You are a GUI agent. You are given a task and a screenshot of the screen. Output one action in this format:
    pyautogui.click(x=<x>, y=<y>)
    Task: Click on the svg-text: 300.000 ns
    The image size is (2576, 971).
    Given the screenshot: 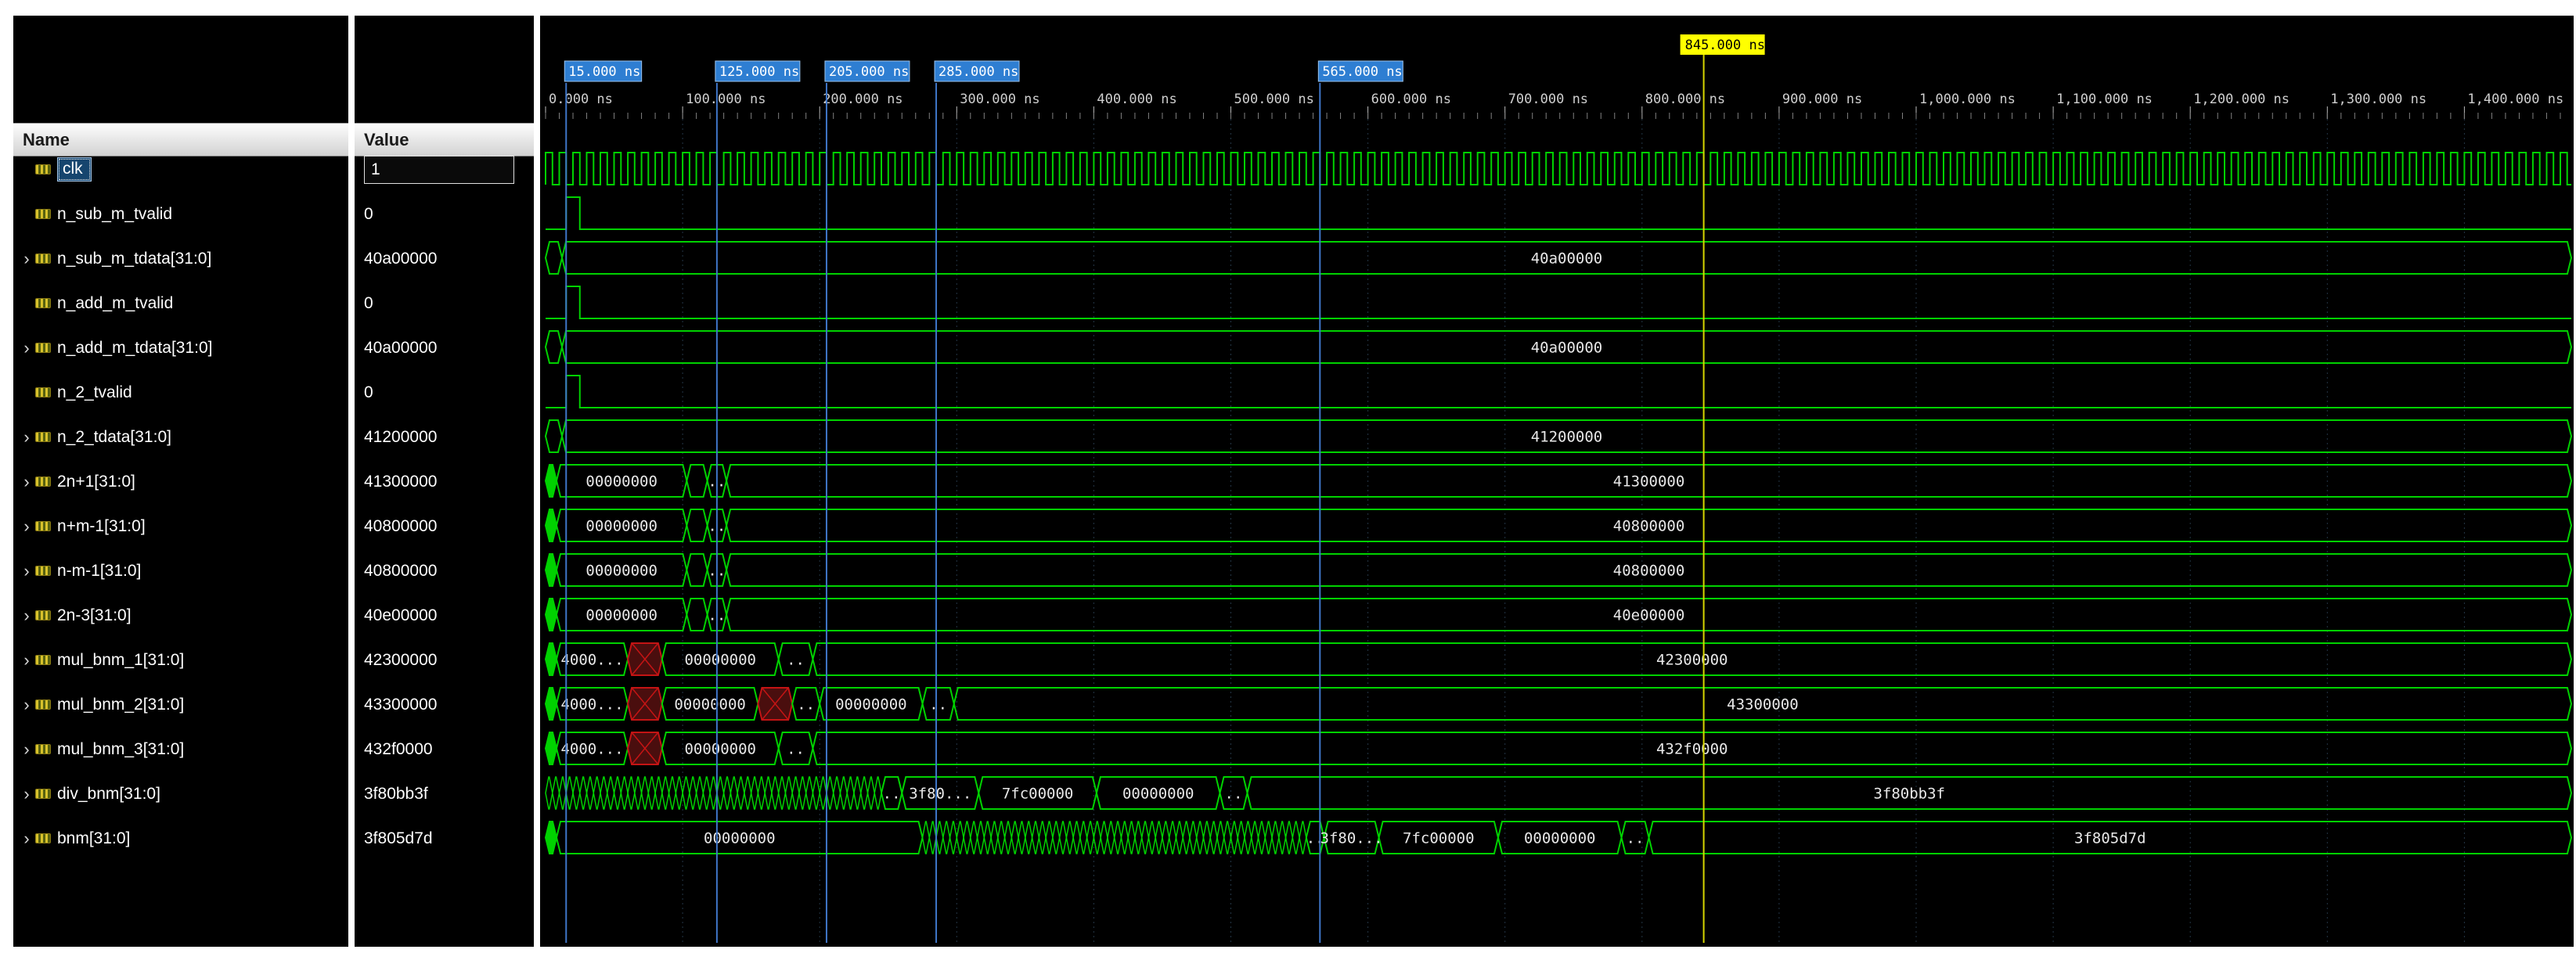 What is the action you would take?
    pyautogui.click(x=999, y=99)
    